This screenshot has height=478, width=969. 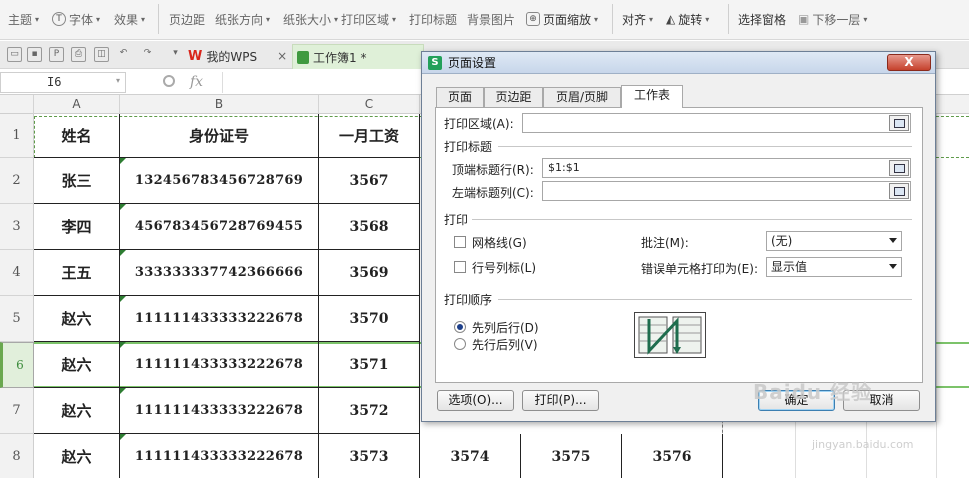 I want to click on dialog-title-bar: S 页面设置 X, so click(x=678, y=63).